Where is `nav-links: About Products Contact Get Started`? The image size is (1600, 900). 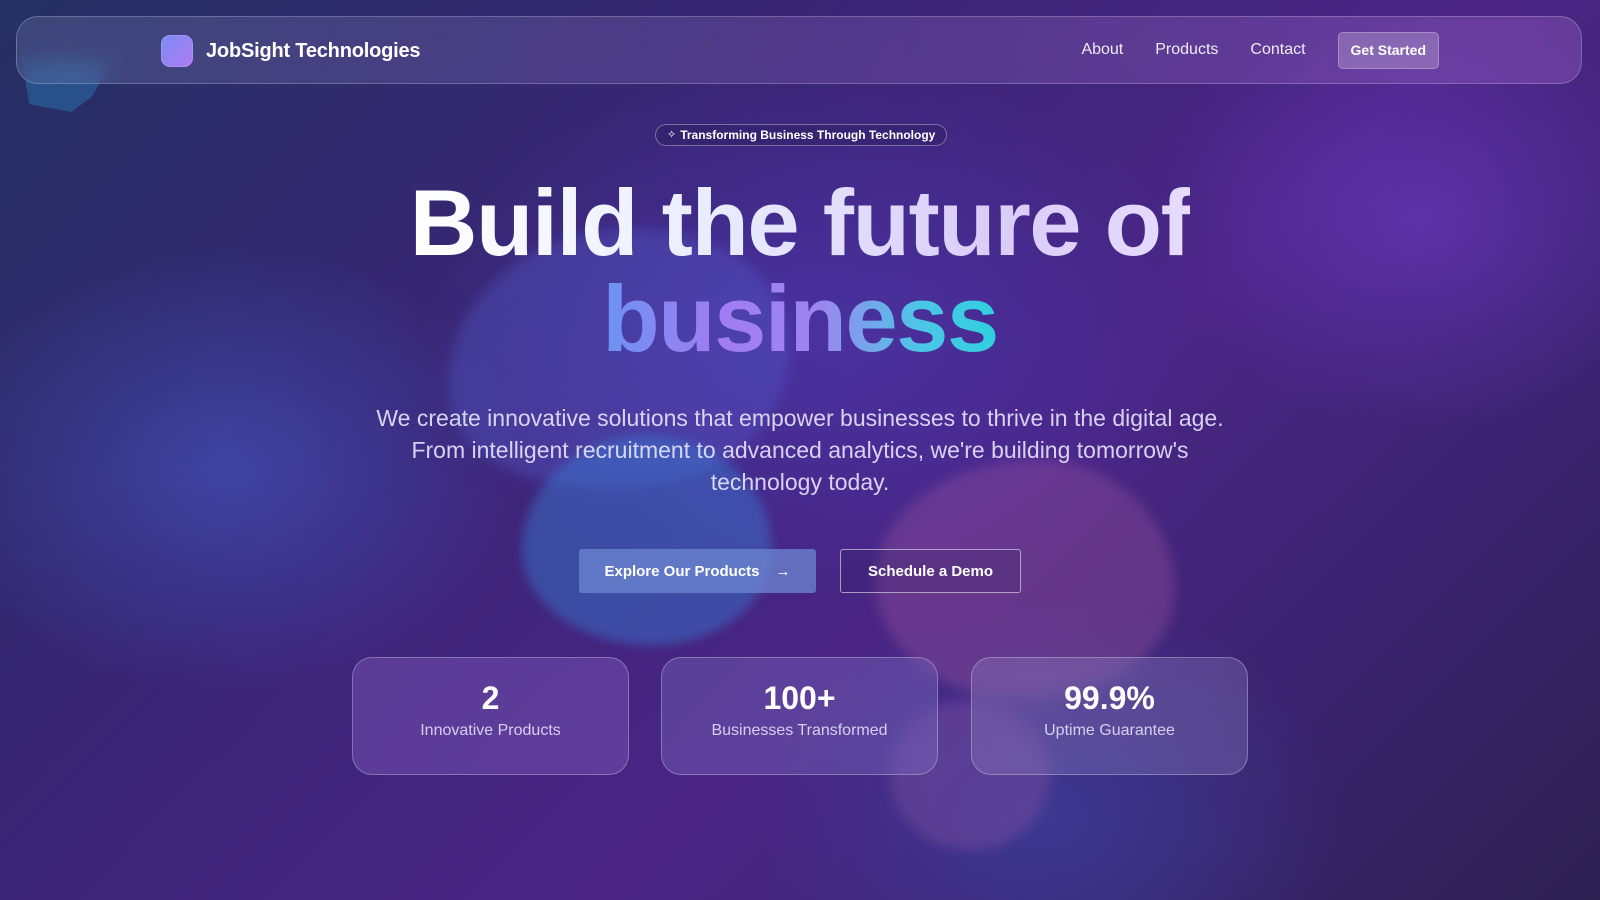
nav-links: About Products Contact Get Started is located at coordinates (1260, 50).